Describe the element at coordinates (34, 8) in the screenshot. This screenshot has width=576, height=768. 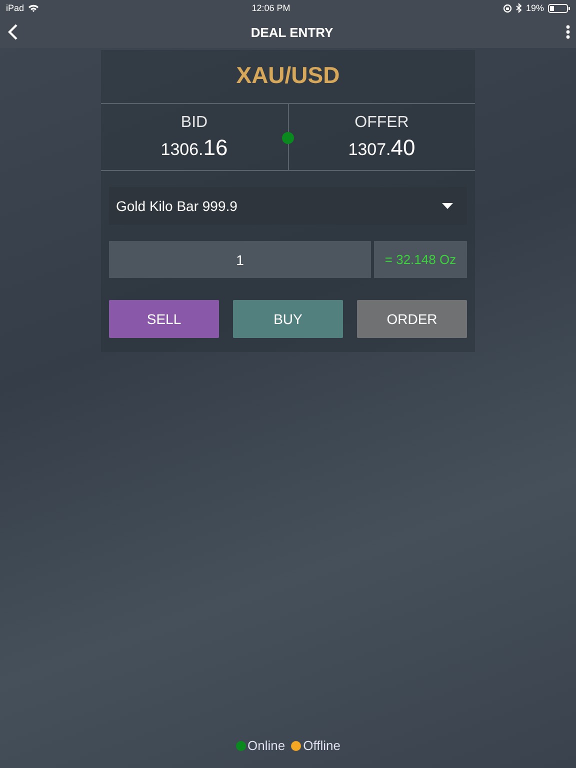
I see `wifi-icon` at that location.